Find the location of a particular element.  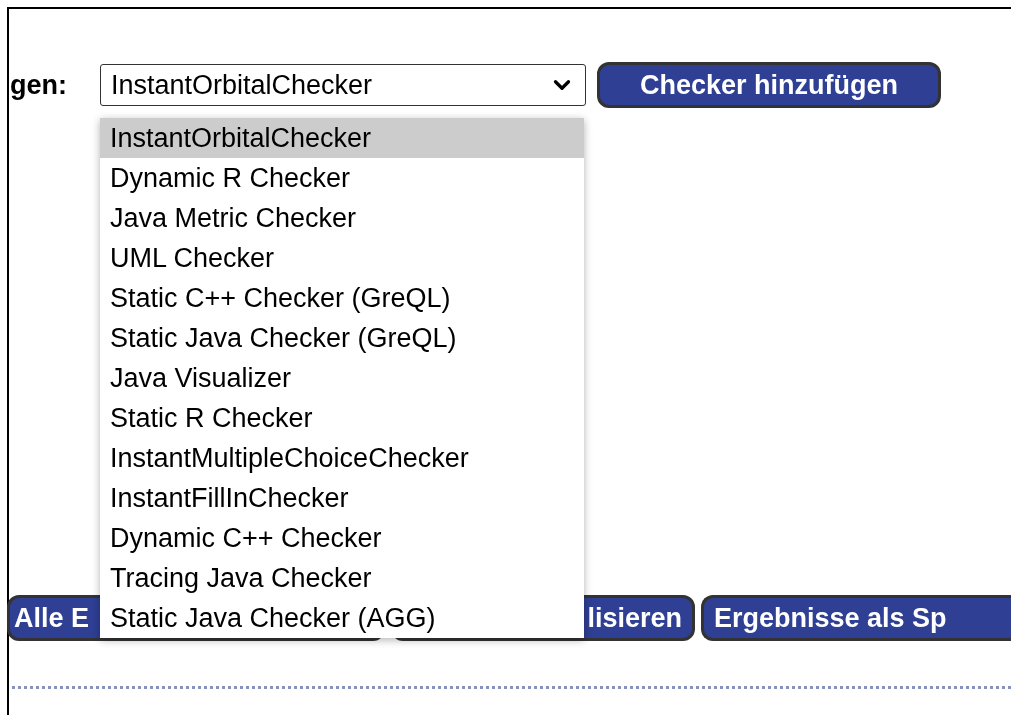

dropdown-option: InstantMultipleChoiceChecker is located at coordinates (342, 458).